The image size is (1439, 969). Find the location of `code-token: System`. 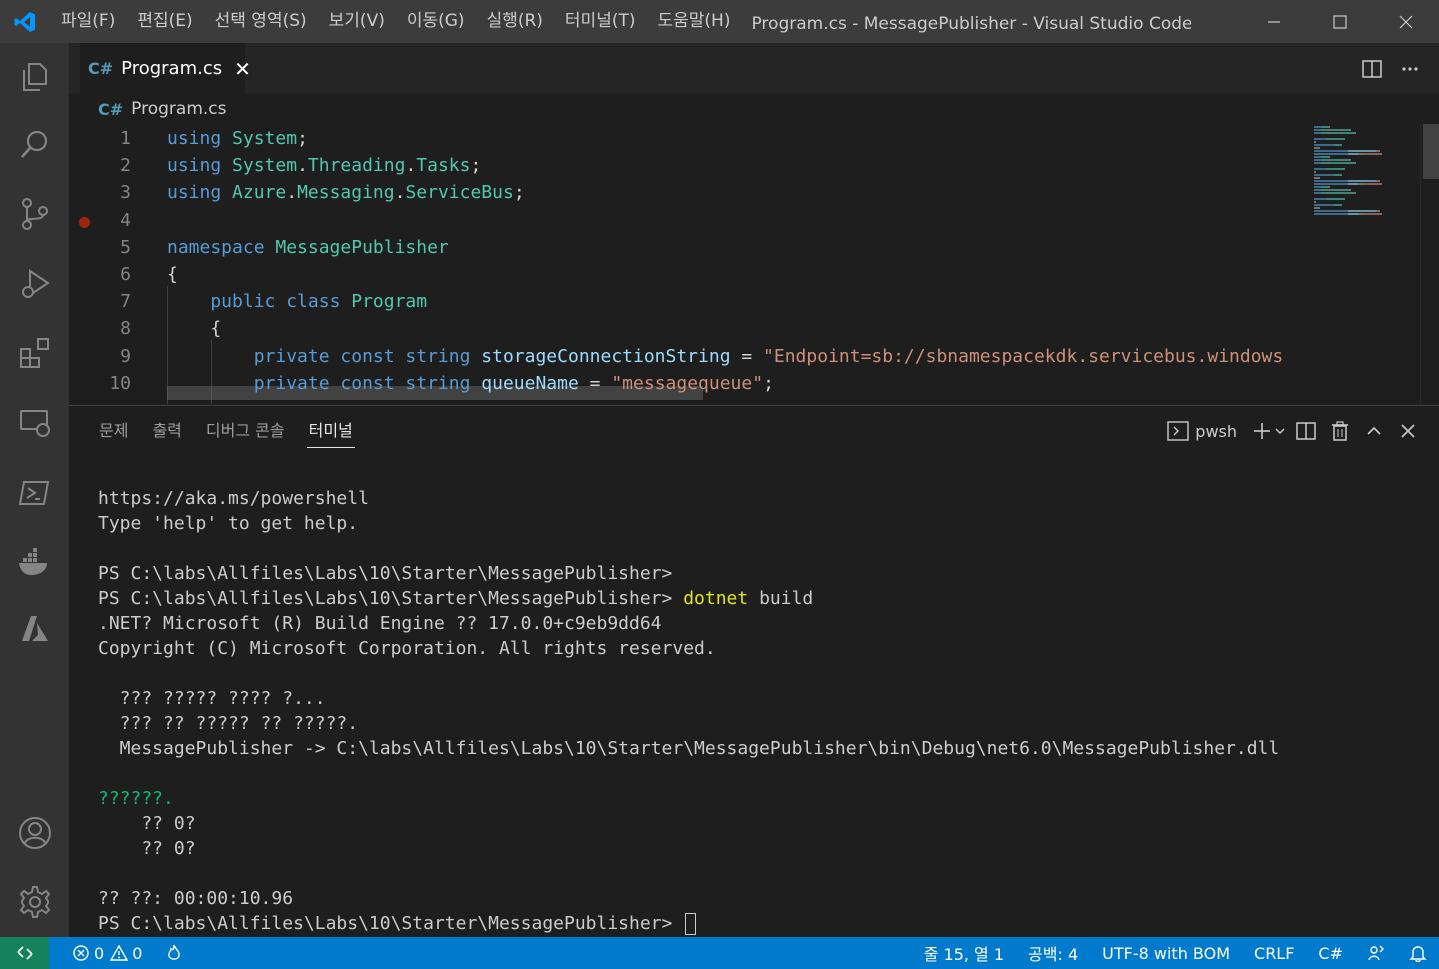

code-token: System is located at coordinates (265, 138).